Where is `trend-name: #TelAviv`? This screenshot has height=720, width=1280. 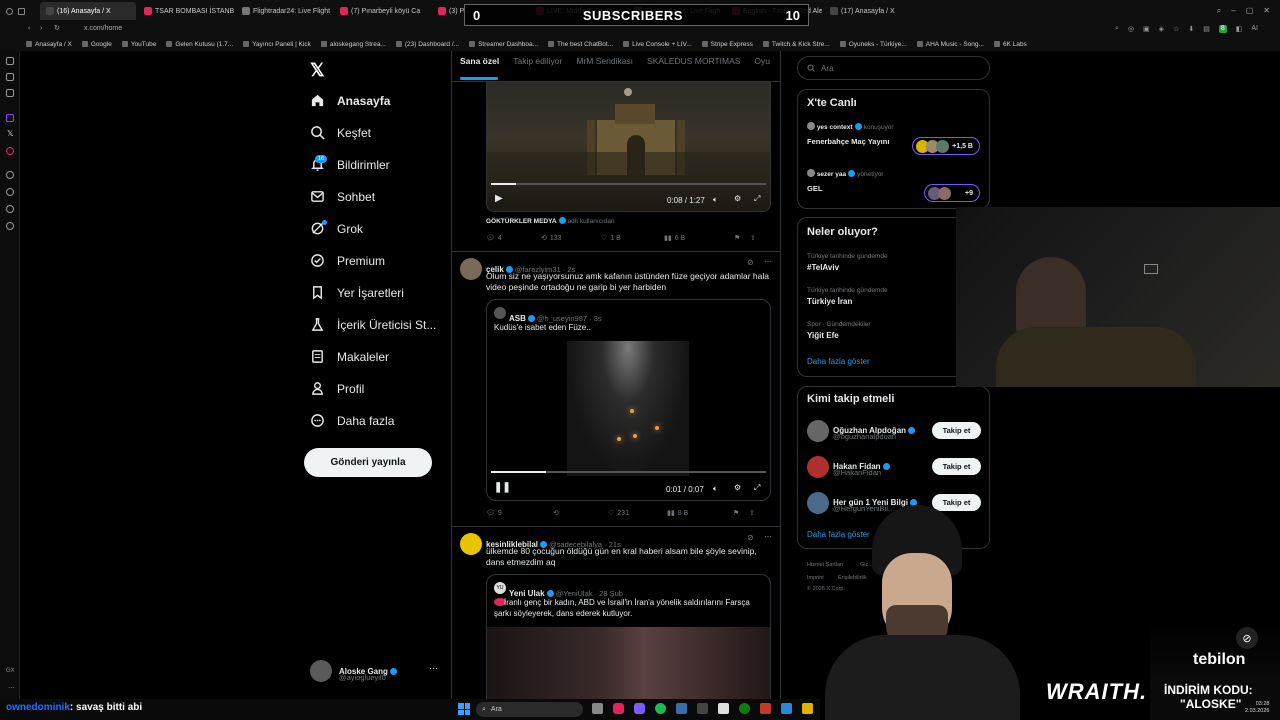
trend-name: #TelAviv is located at coordinates (823, 267).